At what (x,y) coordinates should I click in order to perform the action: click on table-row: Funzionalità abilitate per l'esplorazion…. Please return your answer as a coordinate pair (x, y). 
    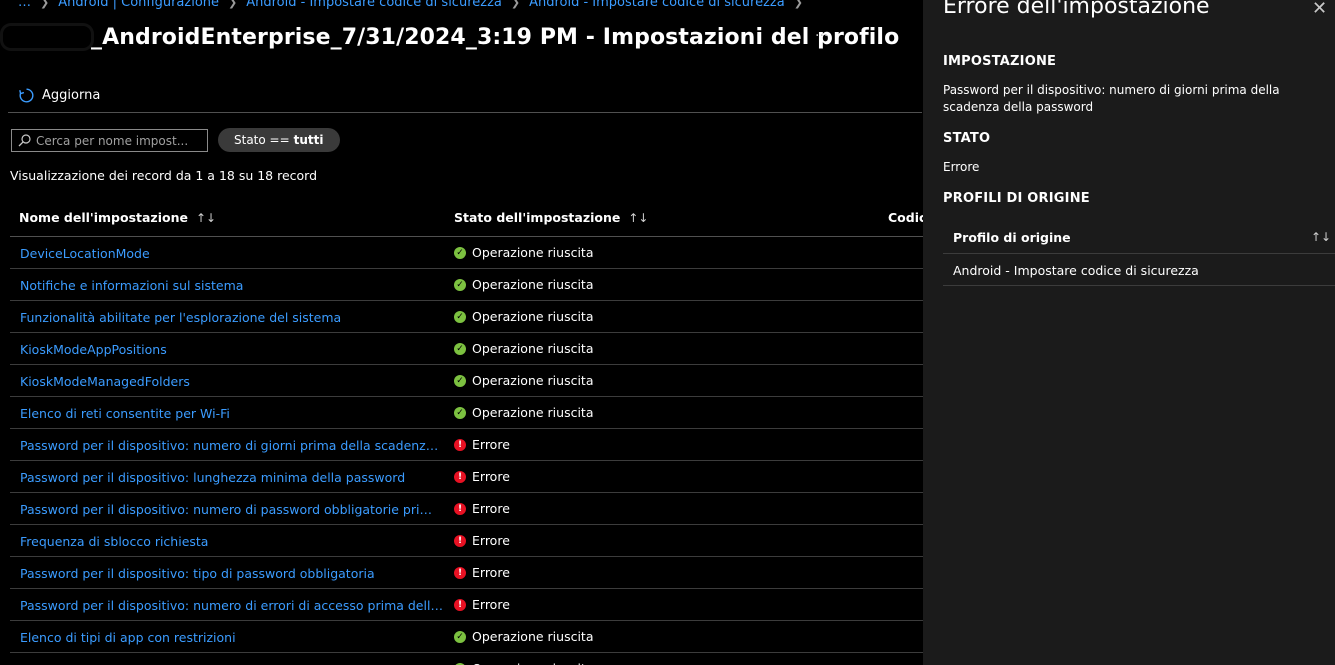
    Looking at the image, I should click on (466, 317).